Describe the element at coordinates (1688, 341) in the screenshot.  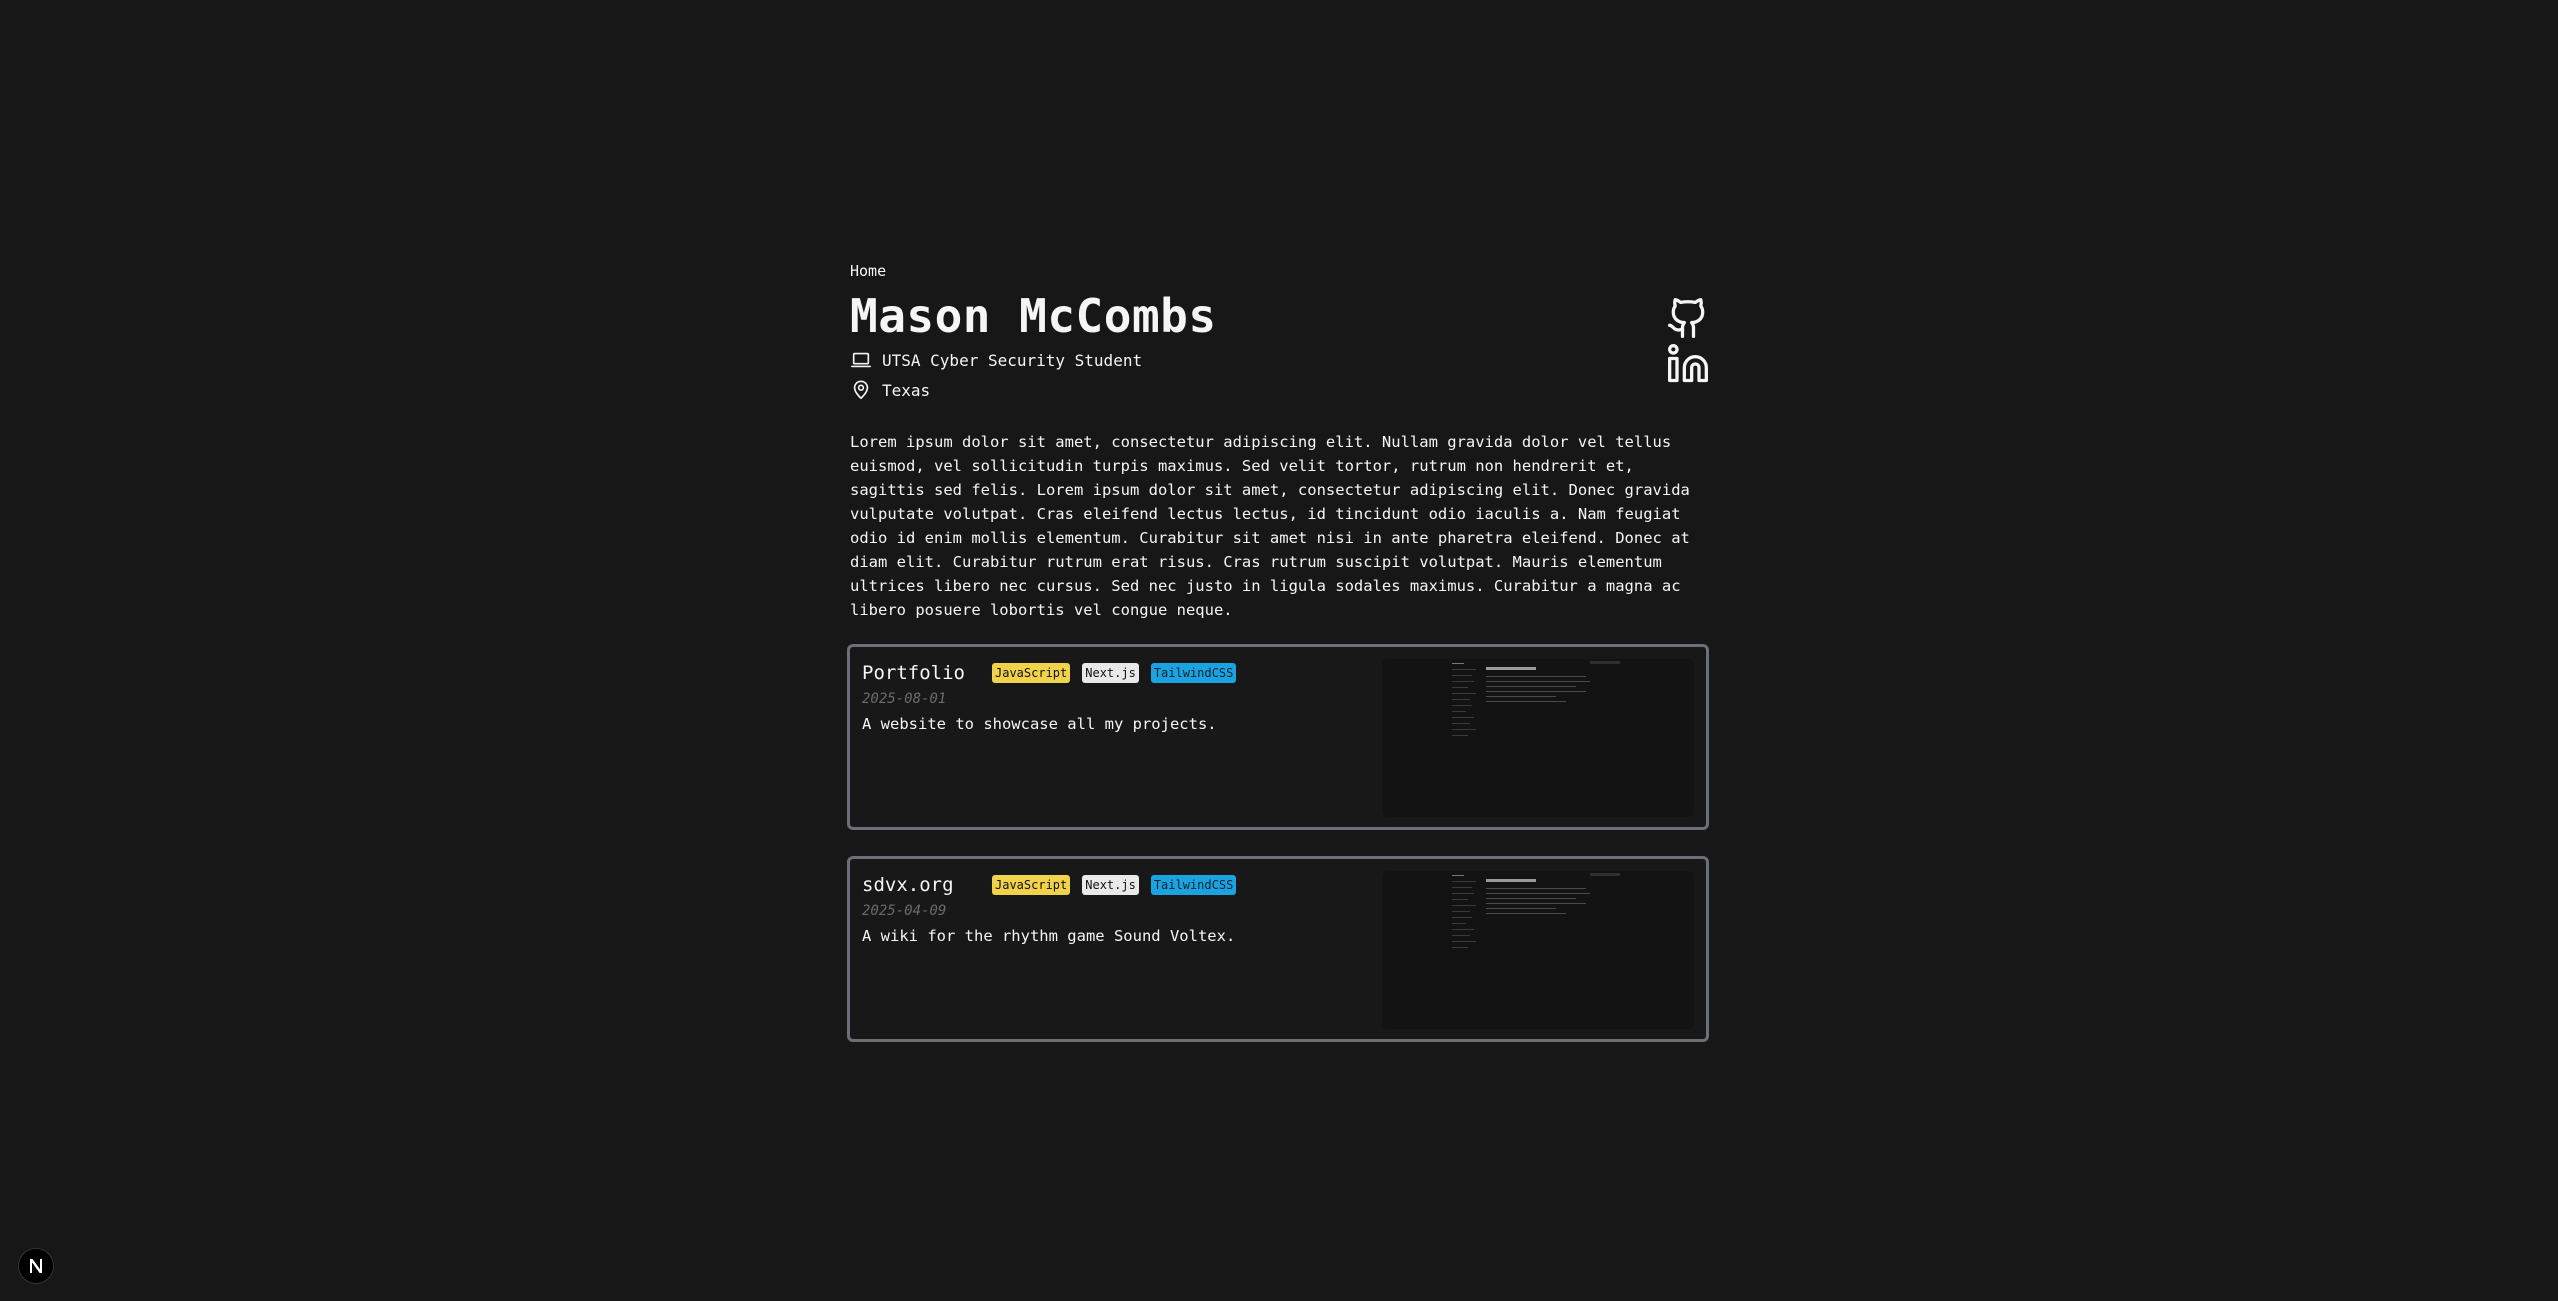
I see `social-links` at that location.